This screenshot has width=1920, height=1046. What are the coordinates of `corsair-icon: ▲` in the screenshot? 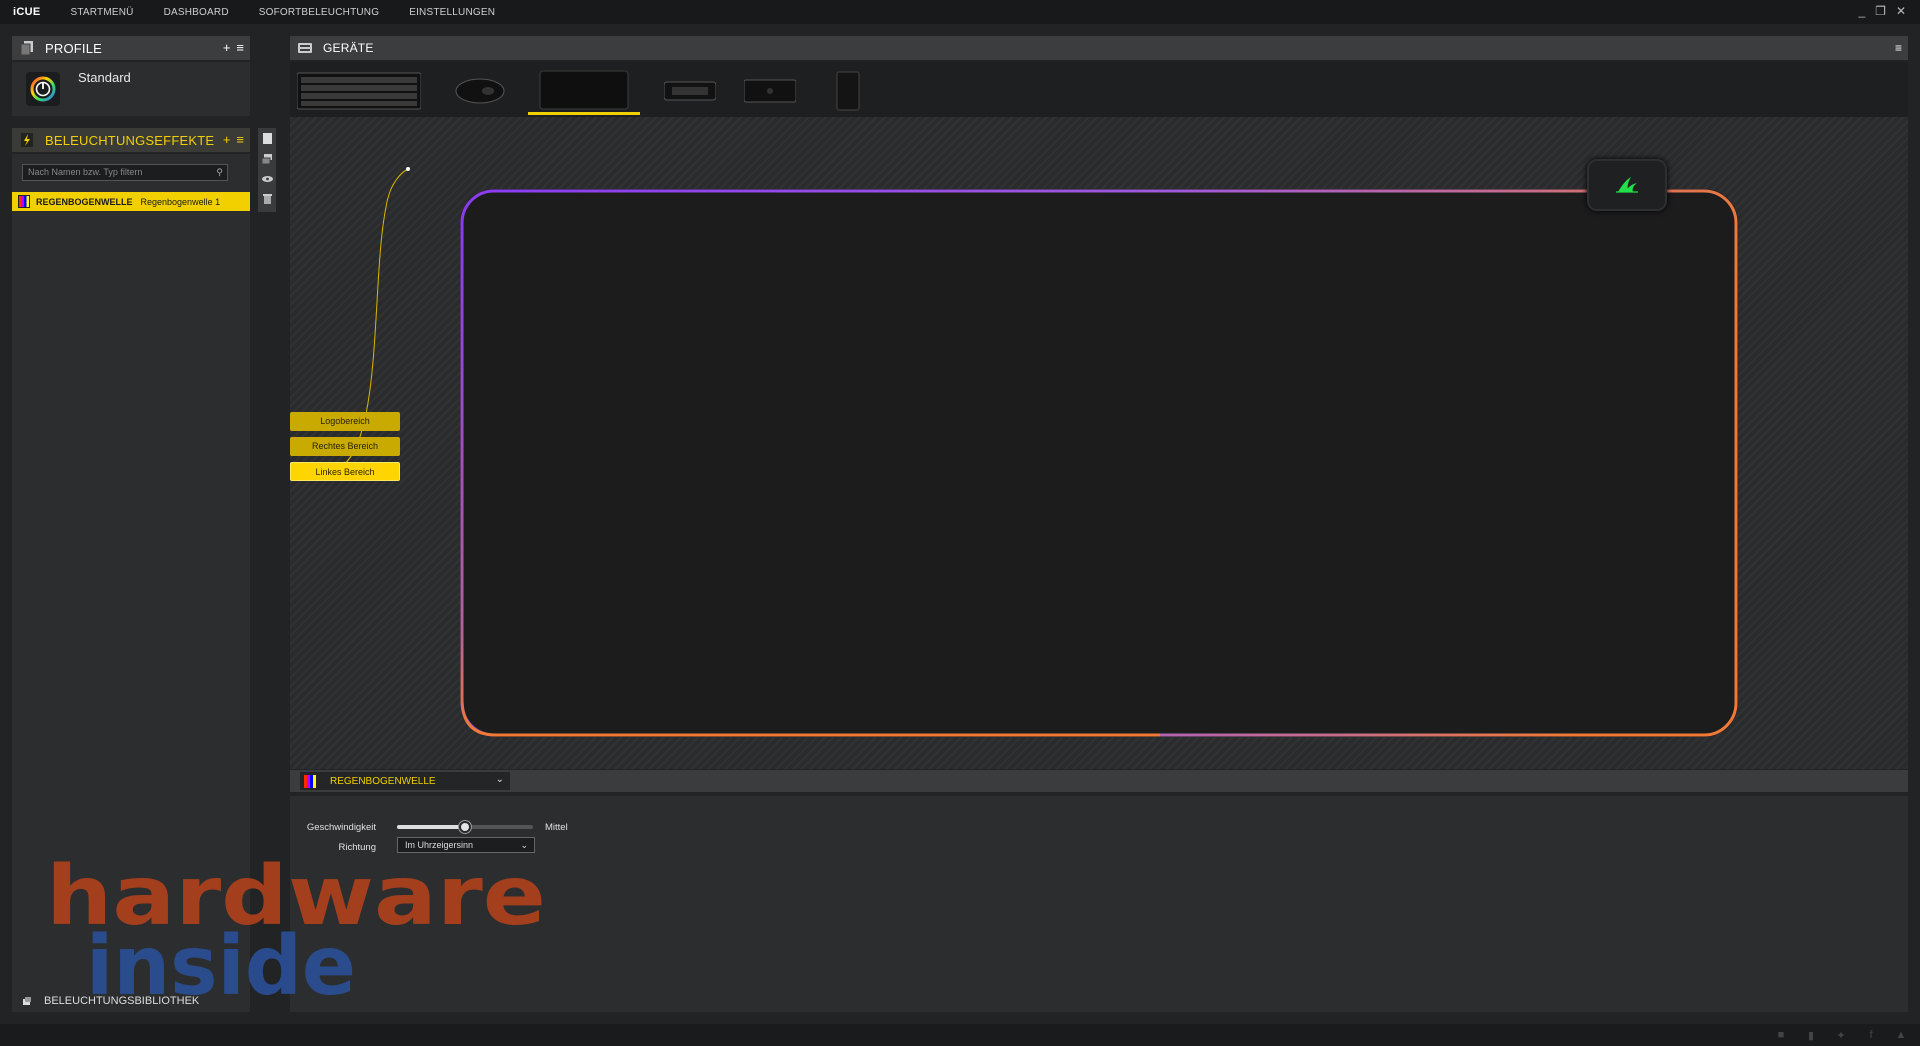 It's located at (1901, 1035).